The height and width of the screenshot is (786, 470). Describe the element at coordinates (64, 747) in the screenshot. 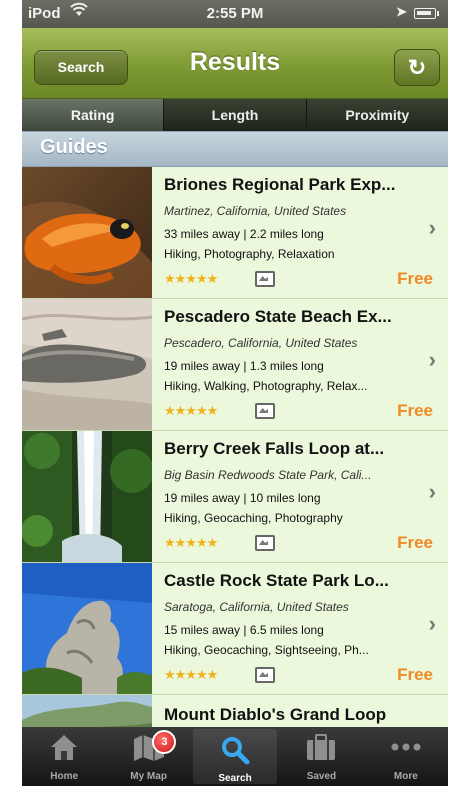

I see `house-icon` at that location.